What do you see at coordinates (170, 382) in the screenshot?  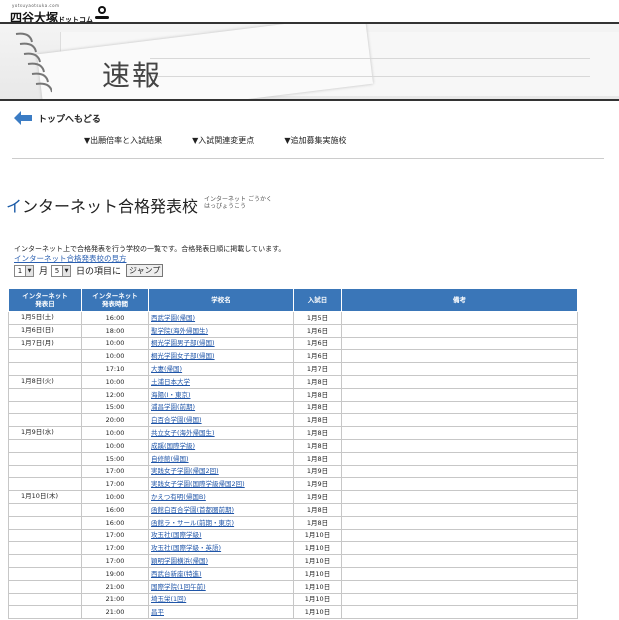 I see `school-link: 土浦日本大学` at bounding box center [170, 382].